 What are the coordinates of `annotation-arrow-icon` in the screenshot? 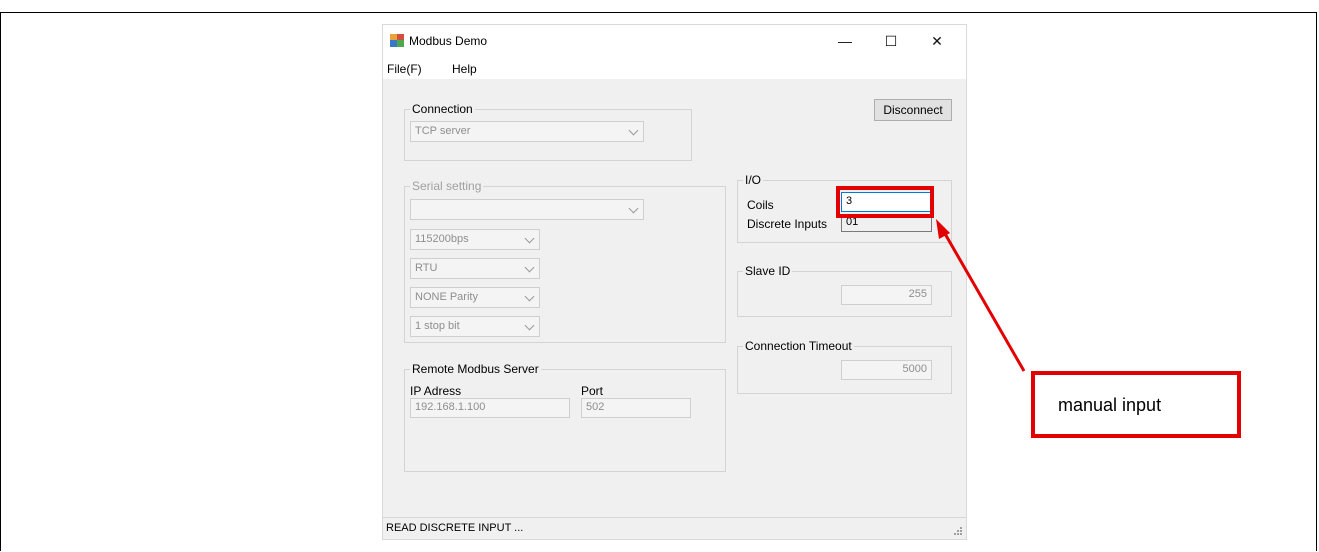 It's located at (981, 295).